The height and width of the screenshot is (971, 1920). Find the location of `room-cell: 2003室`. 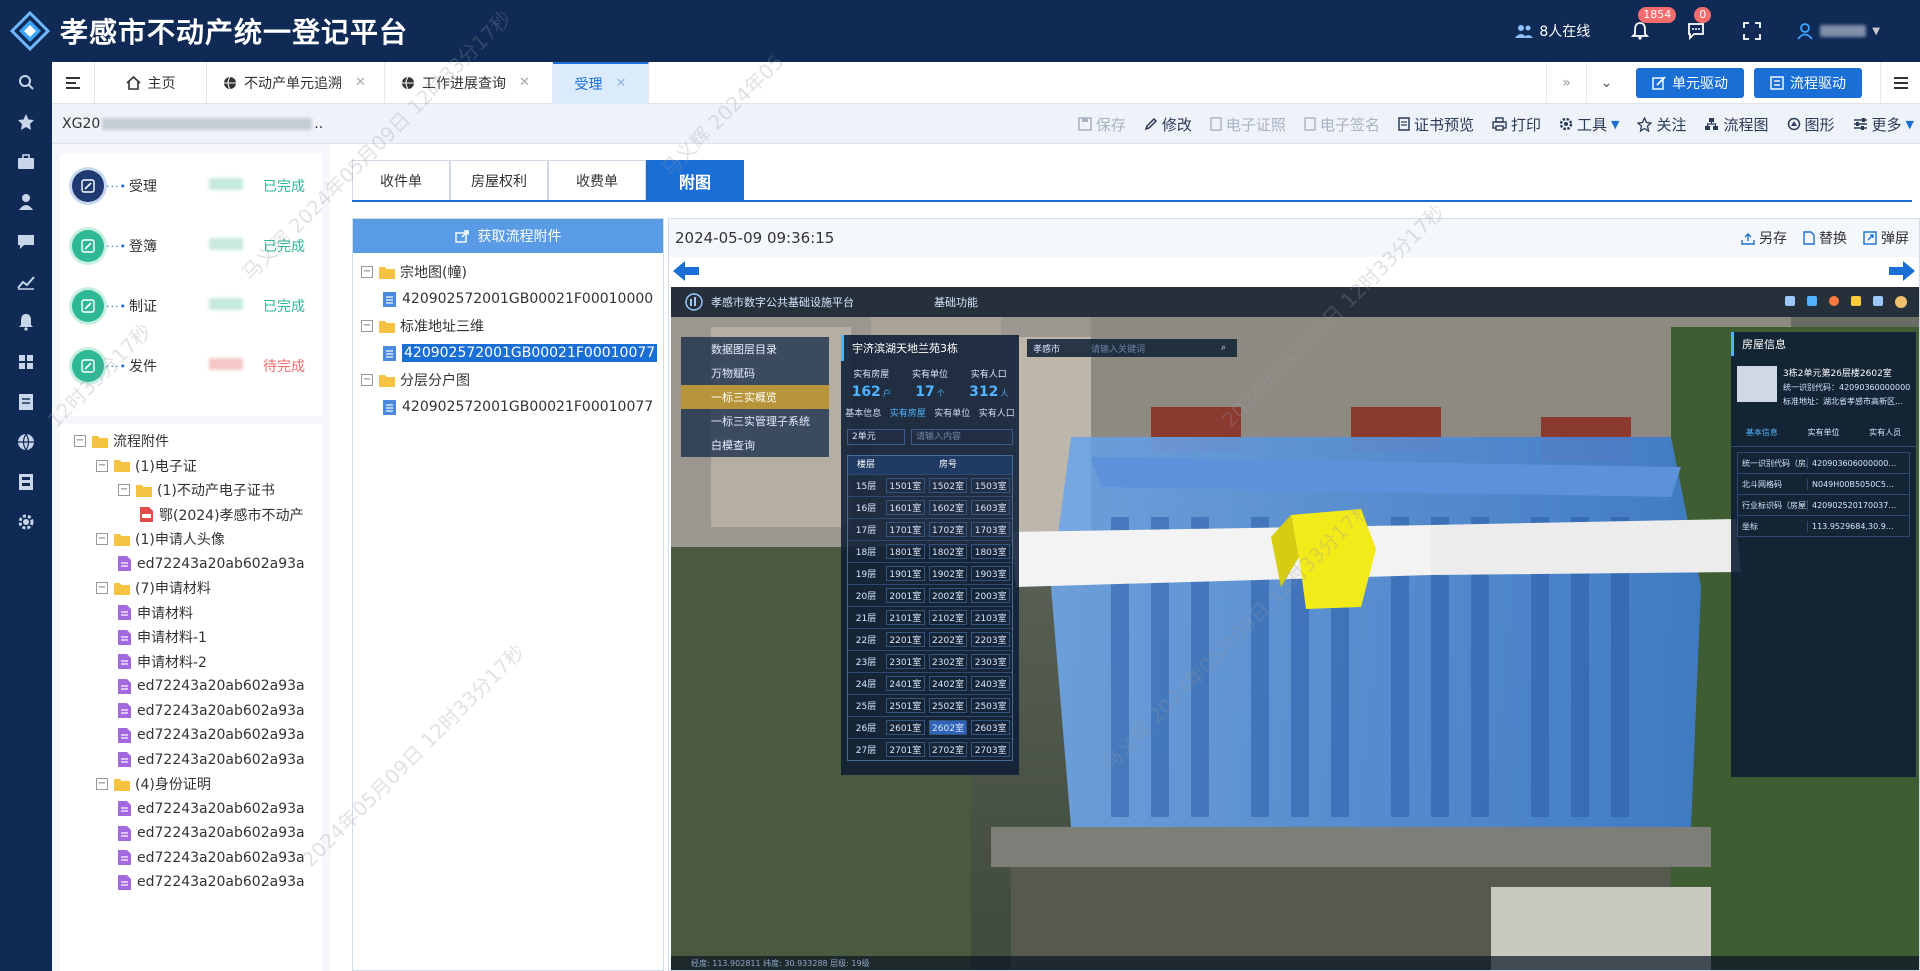

room-cell: 2003室 is located at coordinates (991, 595).